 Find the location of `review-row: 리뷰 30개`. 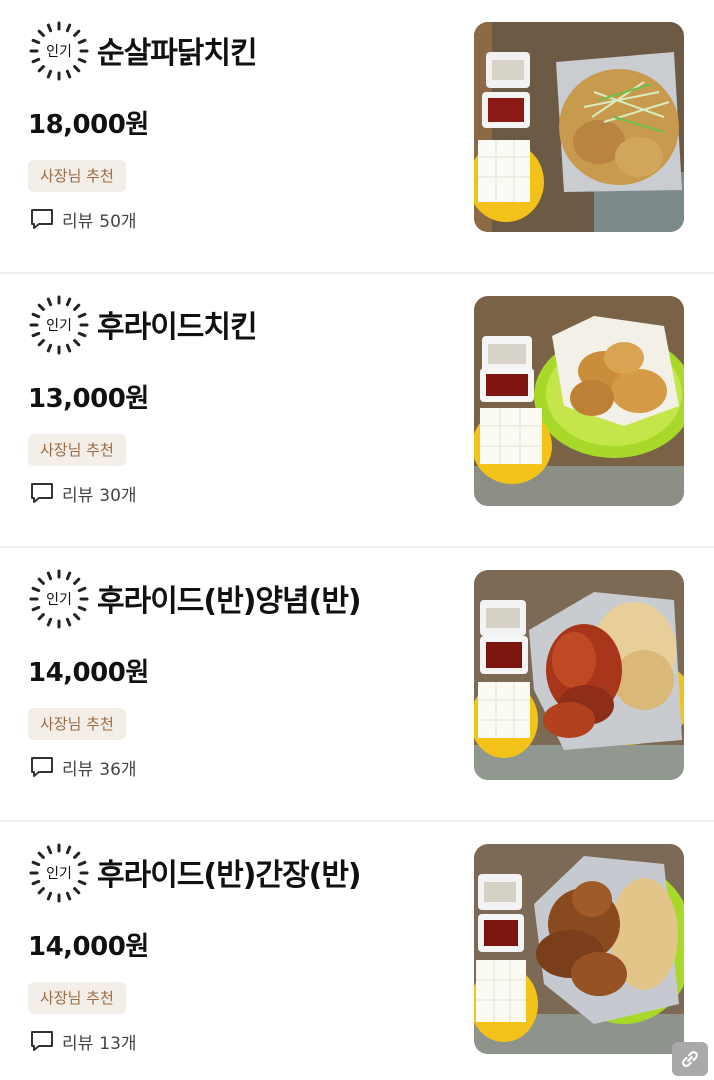

review-row: 리뷰 30개 is located at coordinates (83, 493).